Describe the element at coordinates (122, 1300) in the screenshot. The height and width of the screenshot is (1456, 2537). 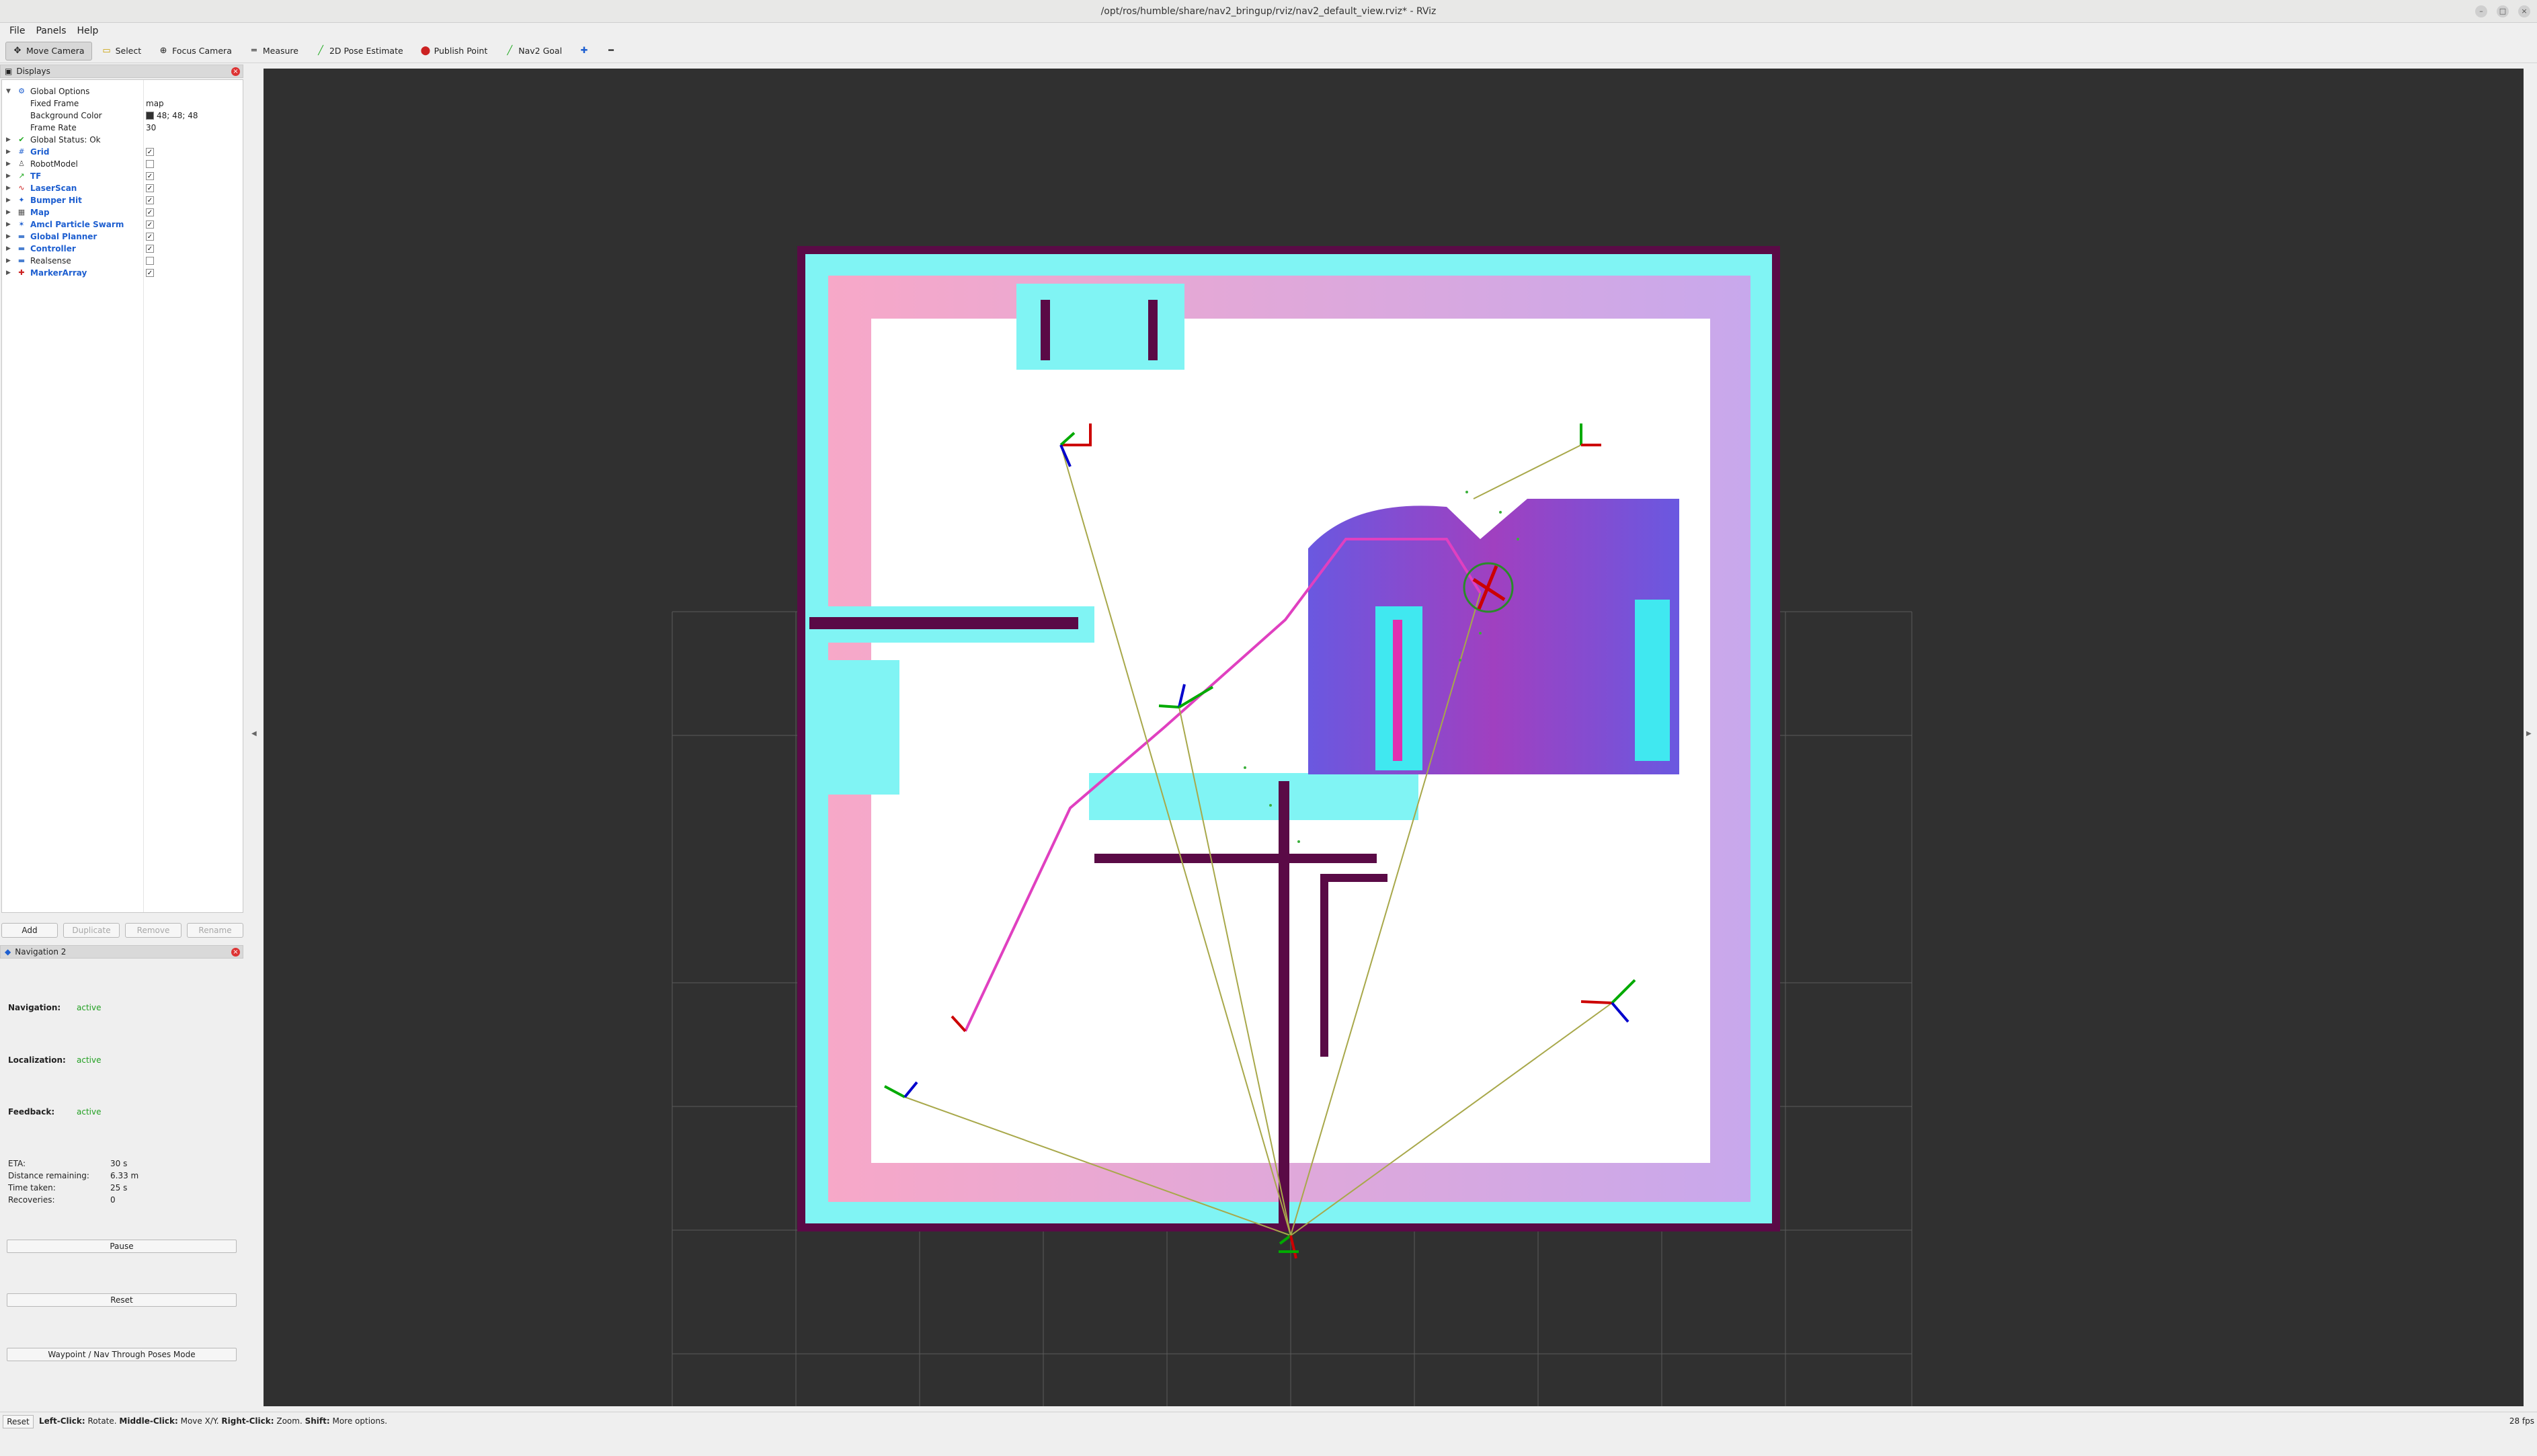
I see `reset-navigation-button: Reset` at that location.